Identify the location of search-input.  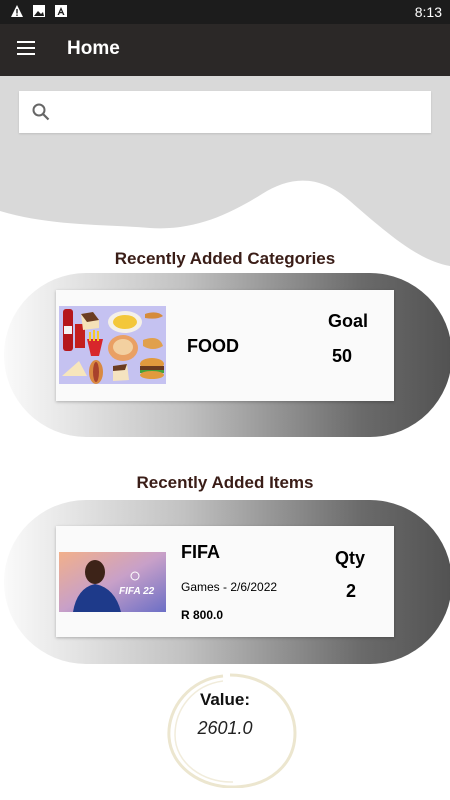
(242, 113).